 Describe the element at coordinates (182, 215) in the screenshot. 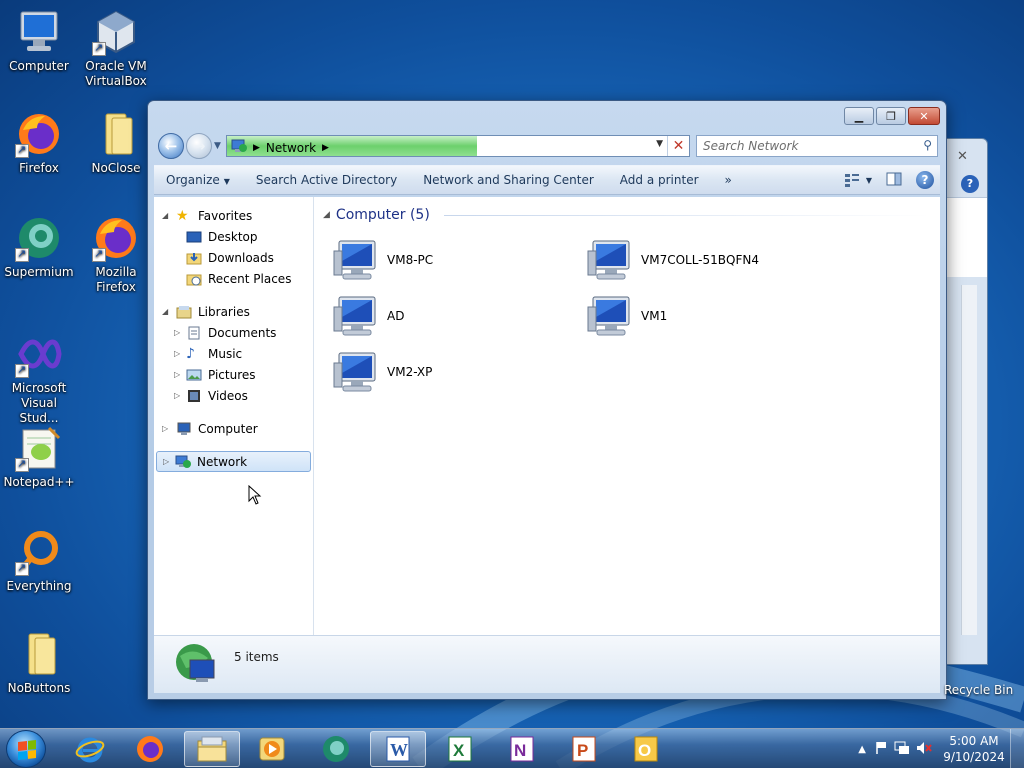

I see `star-icon: ★` at that location.